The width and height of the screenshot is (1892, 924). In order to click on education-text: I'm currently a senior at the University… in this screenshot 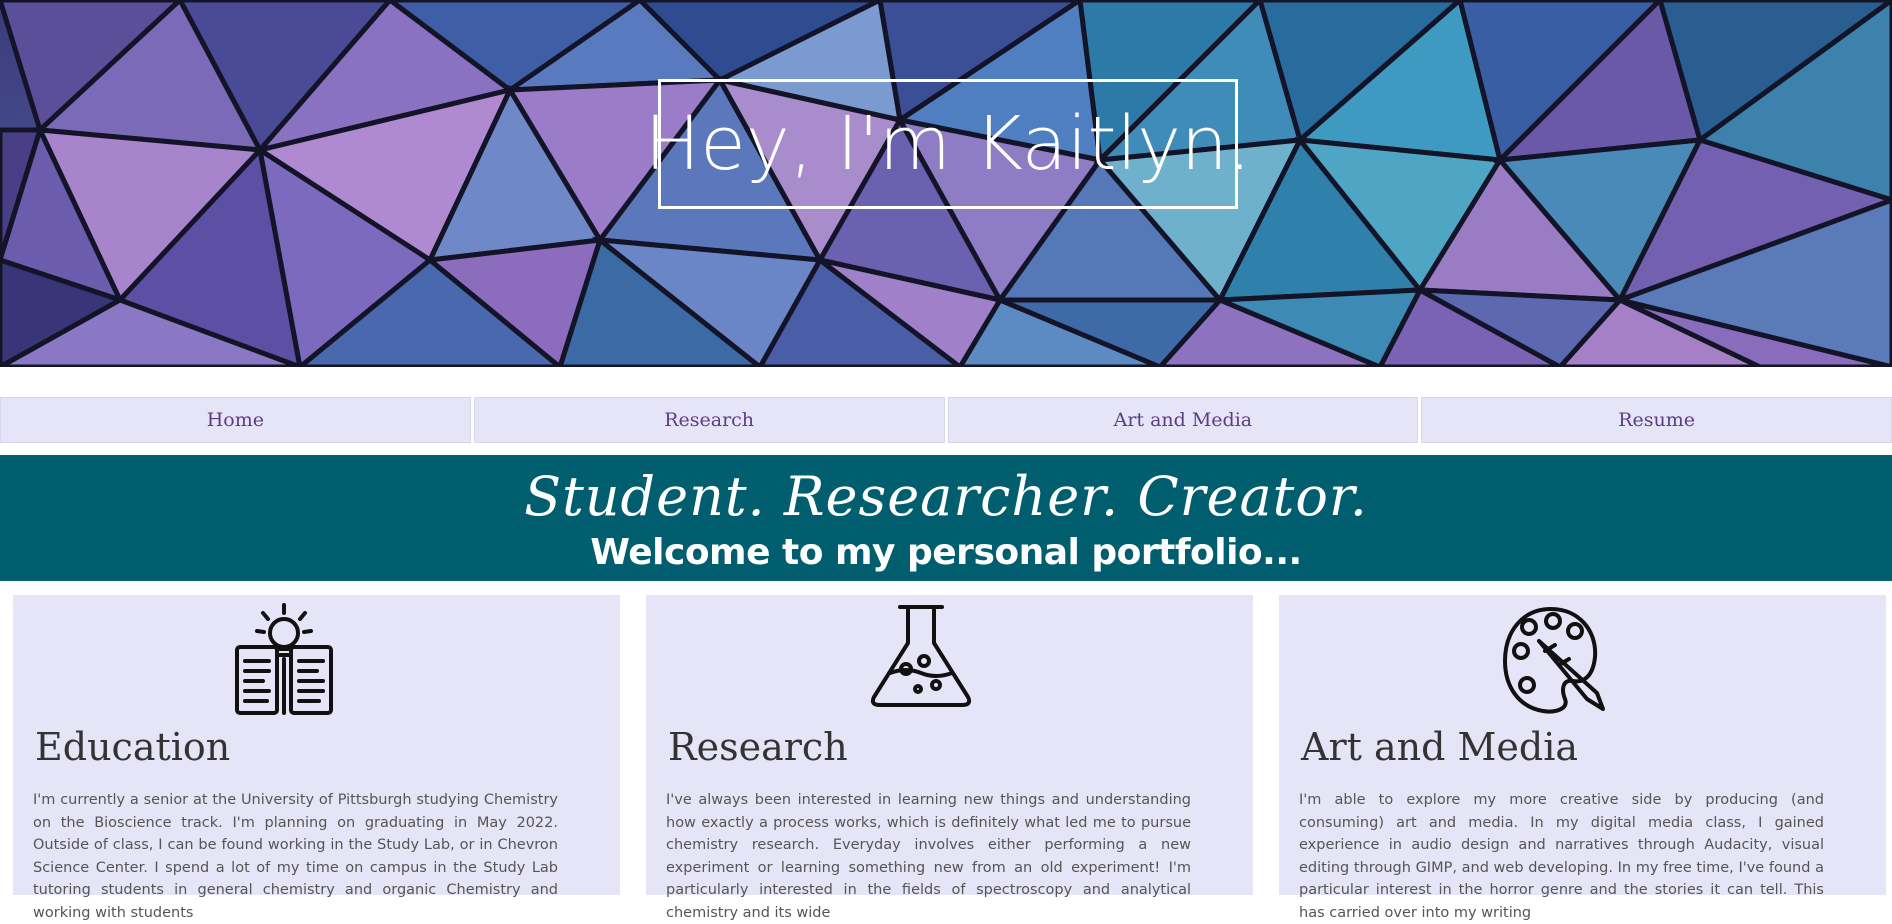, I will do `click(295, 856)`.